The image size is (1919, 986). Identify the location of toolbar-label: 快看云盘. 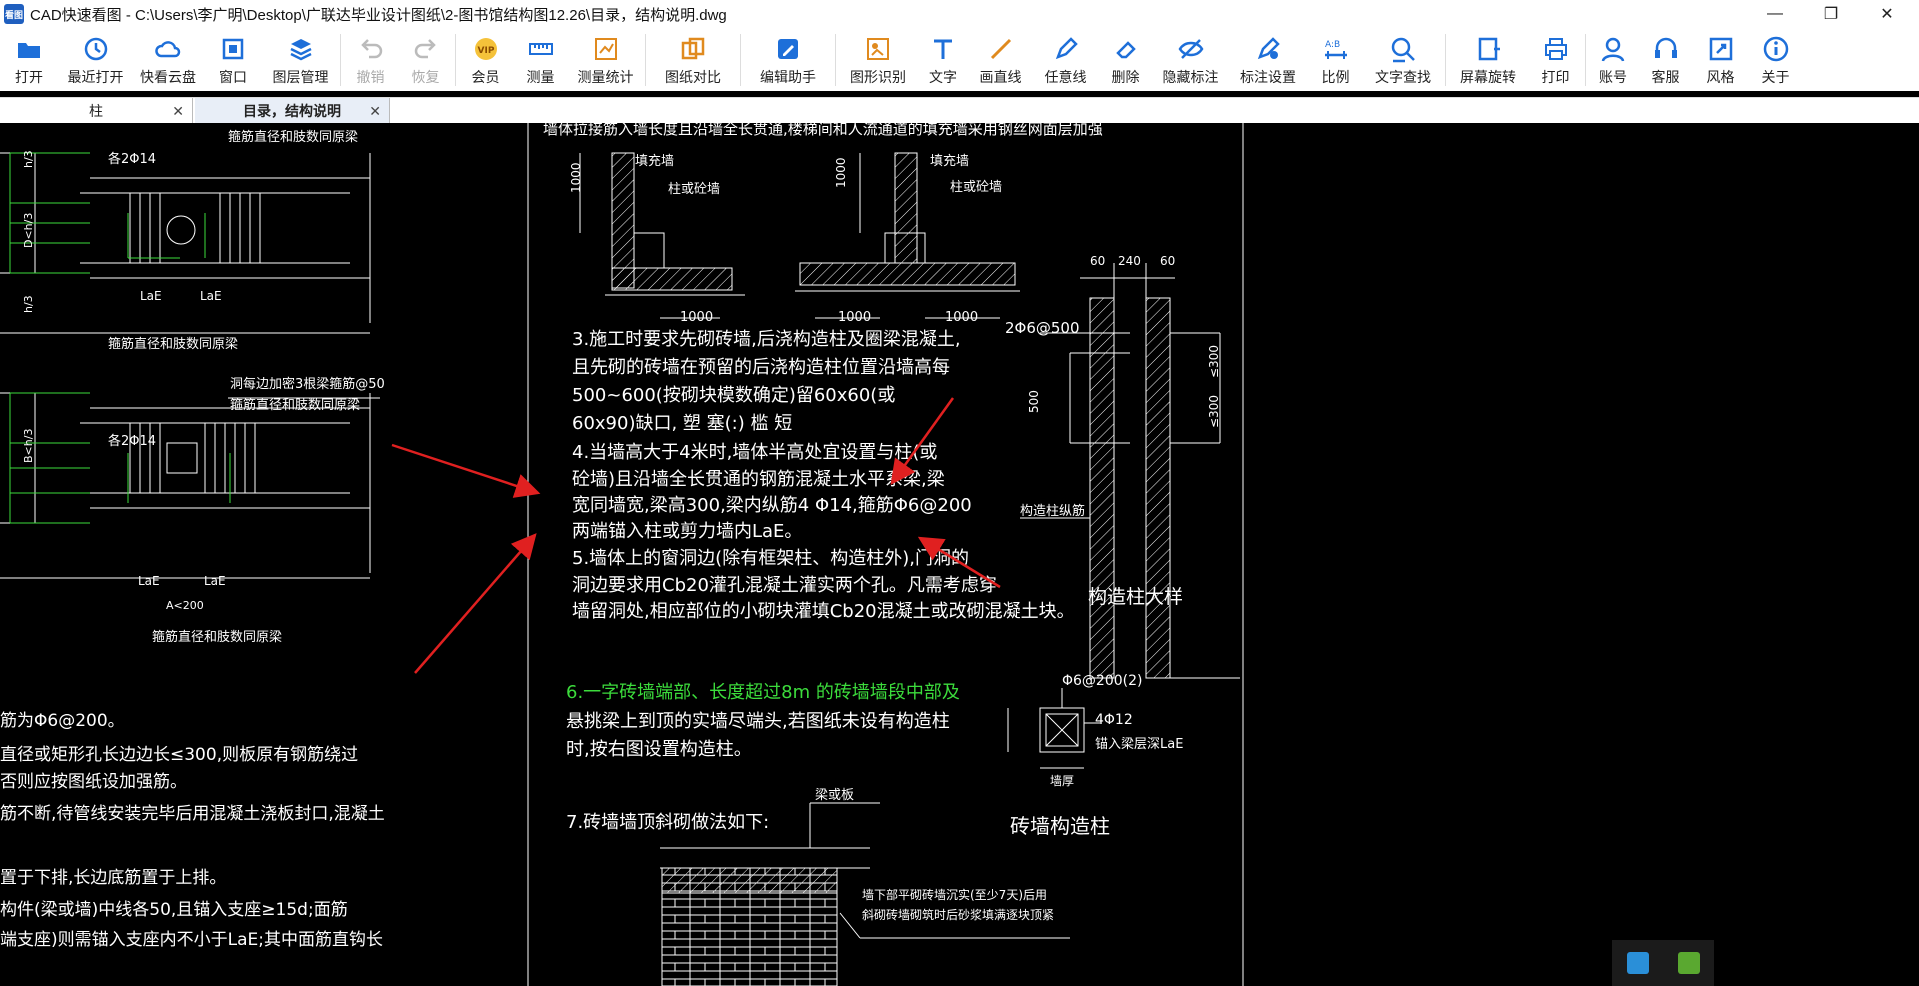
(168, 77).